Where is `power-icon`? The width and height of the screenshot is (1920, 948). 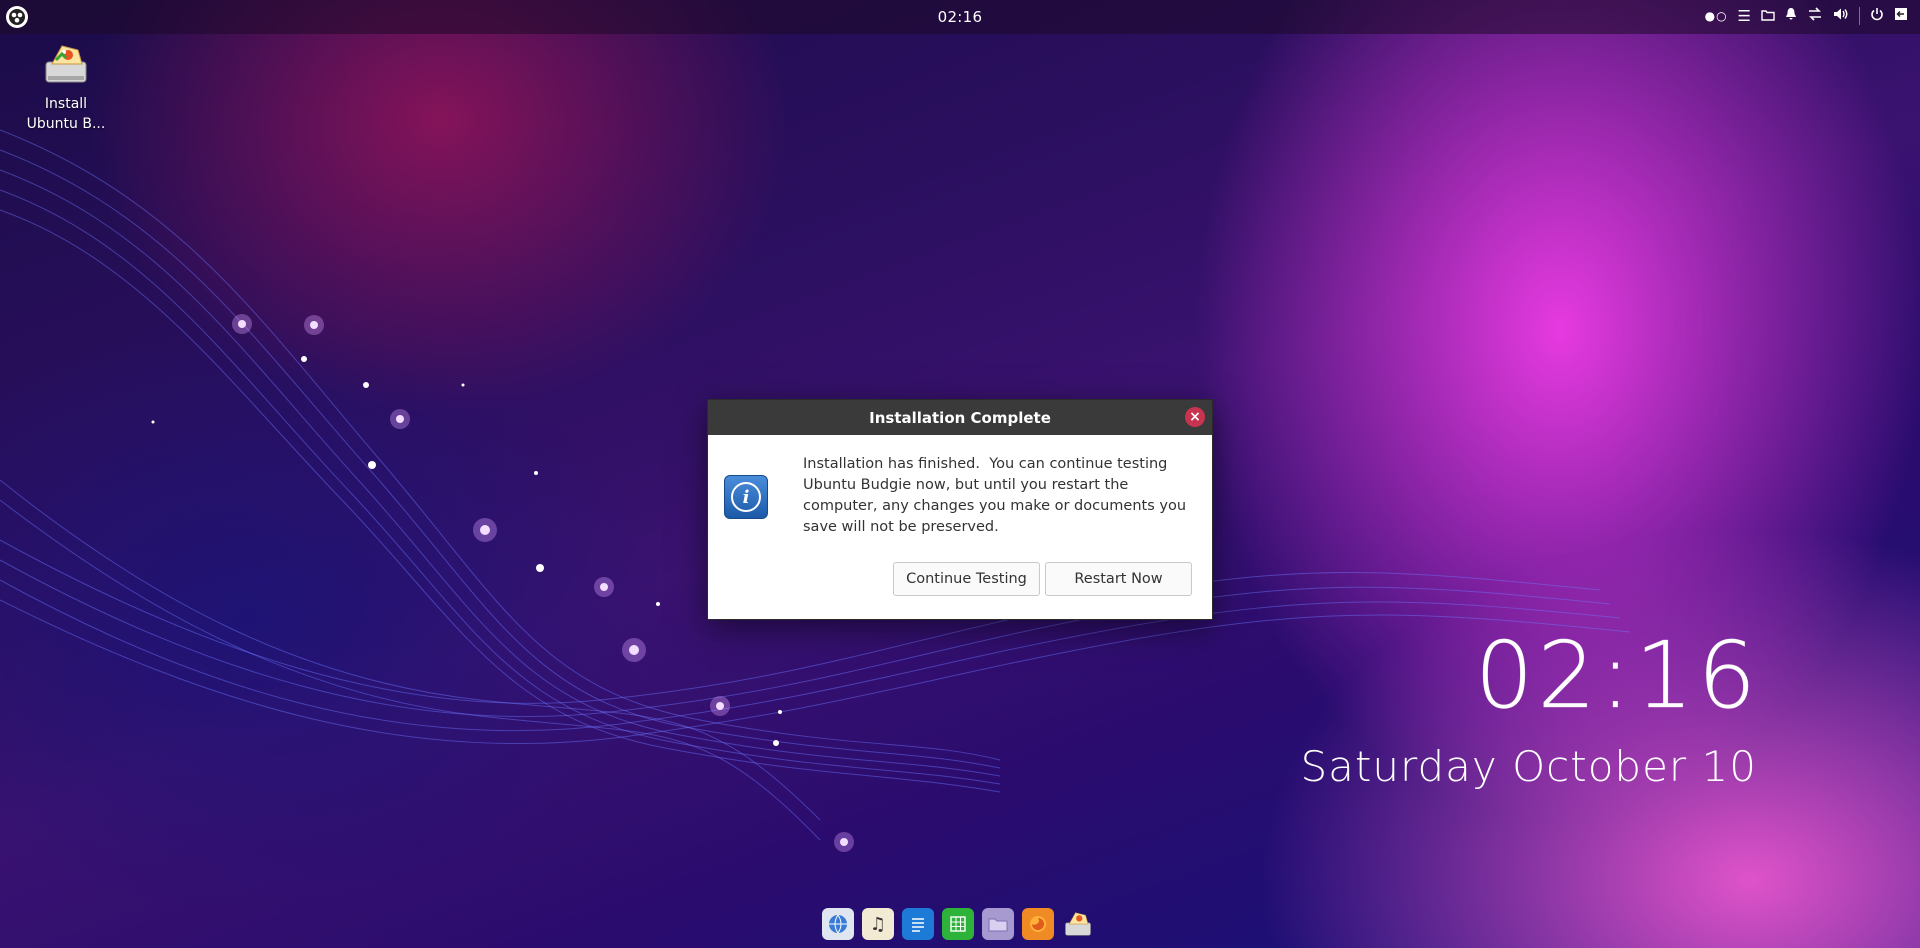
power-icon is located at coordinates (1877, 16).